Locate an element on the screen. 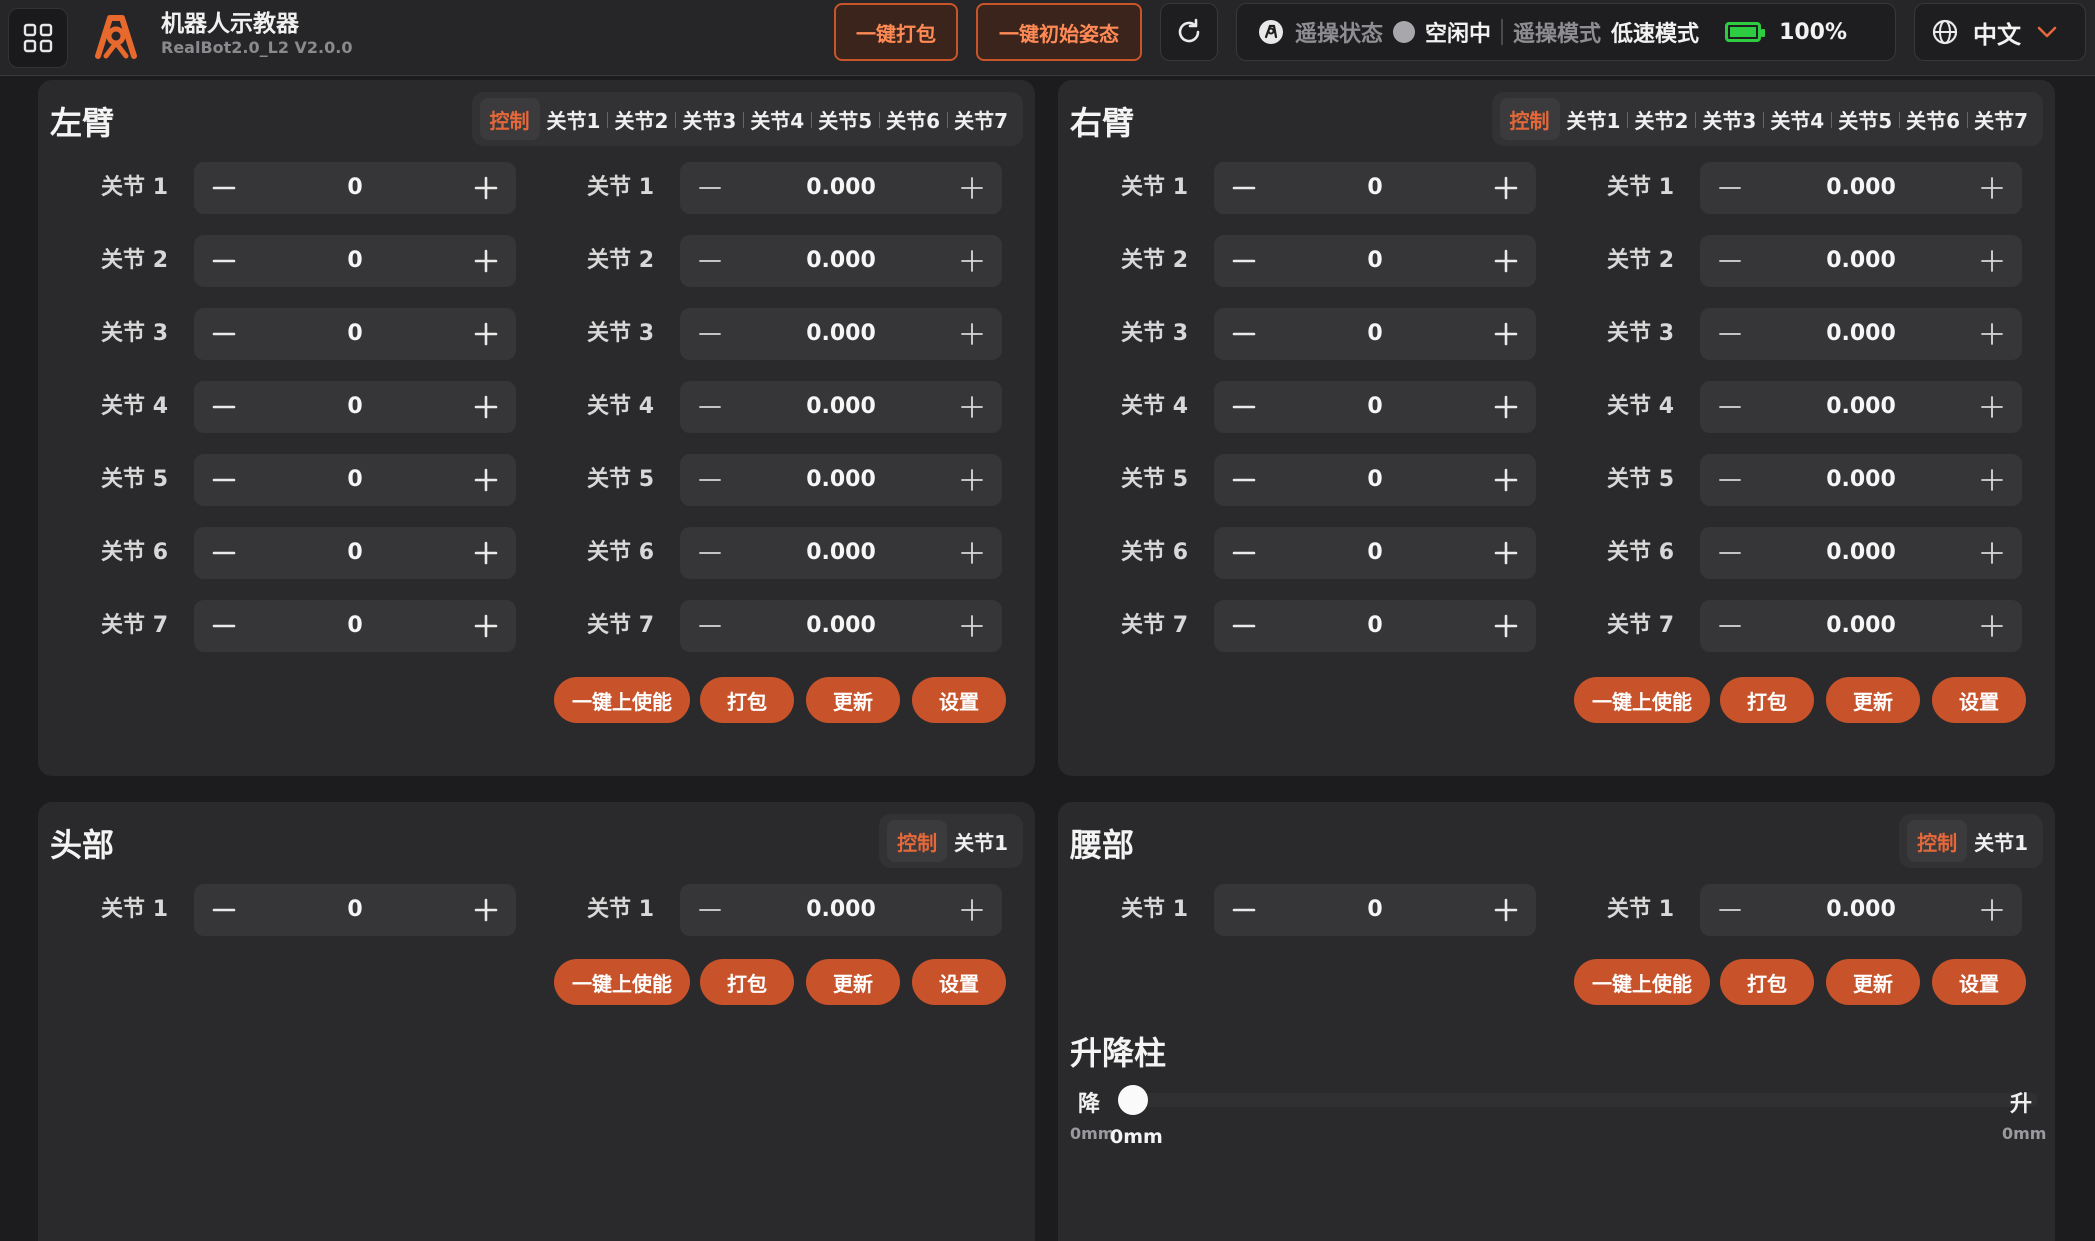 The height and width of the screenshot is (1241, 2095). refresh-button is located at coordinates (1189, 32).